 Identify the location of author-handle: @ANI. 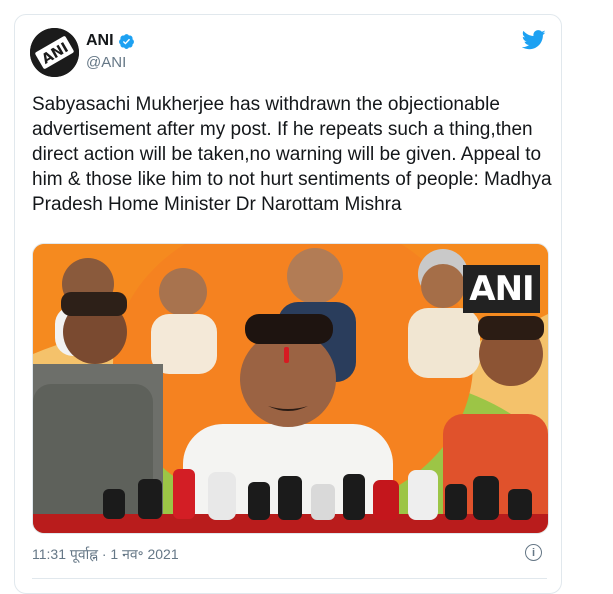
(106, 62).